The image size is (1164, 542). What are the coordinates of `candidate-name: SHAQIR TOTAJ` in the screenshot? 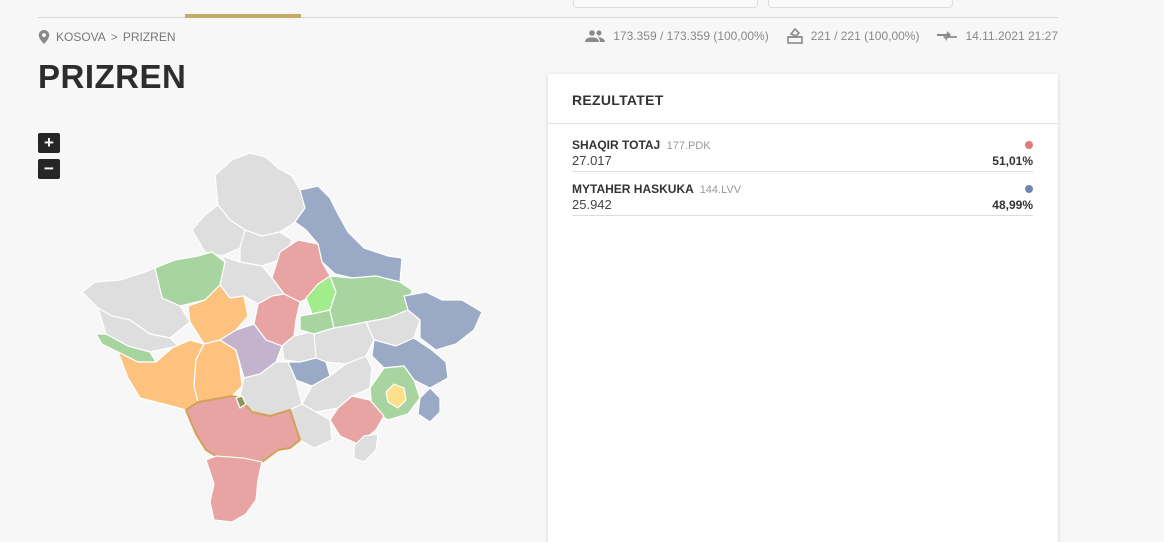 It's located at (616, 145).